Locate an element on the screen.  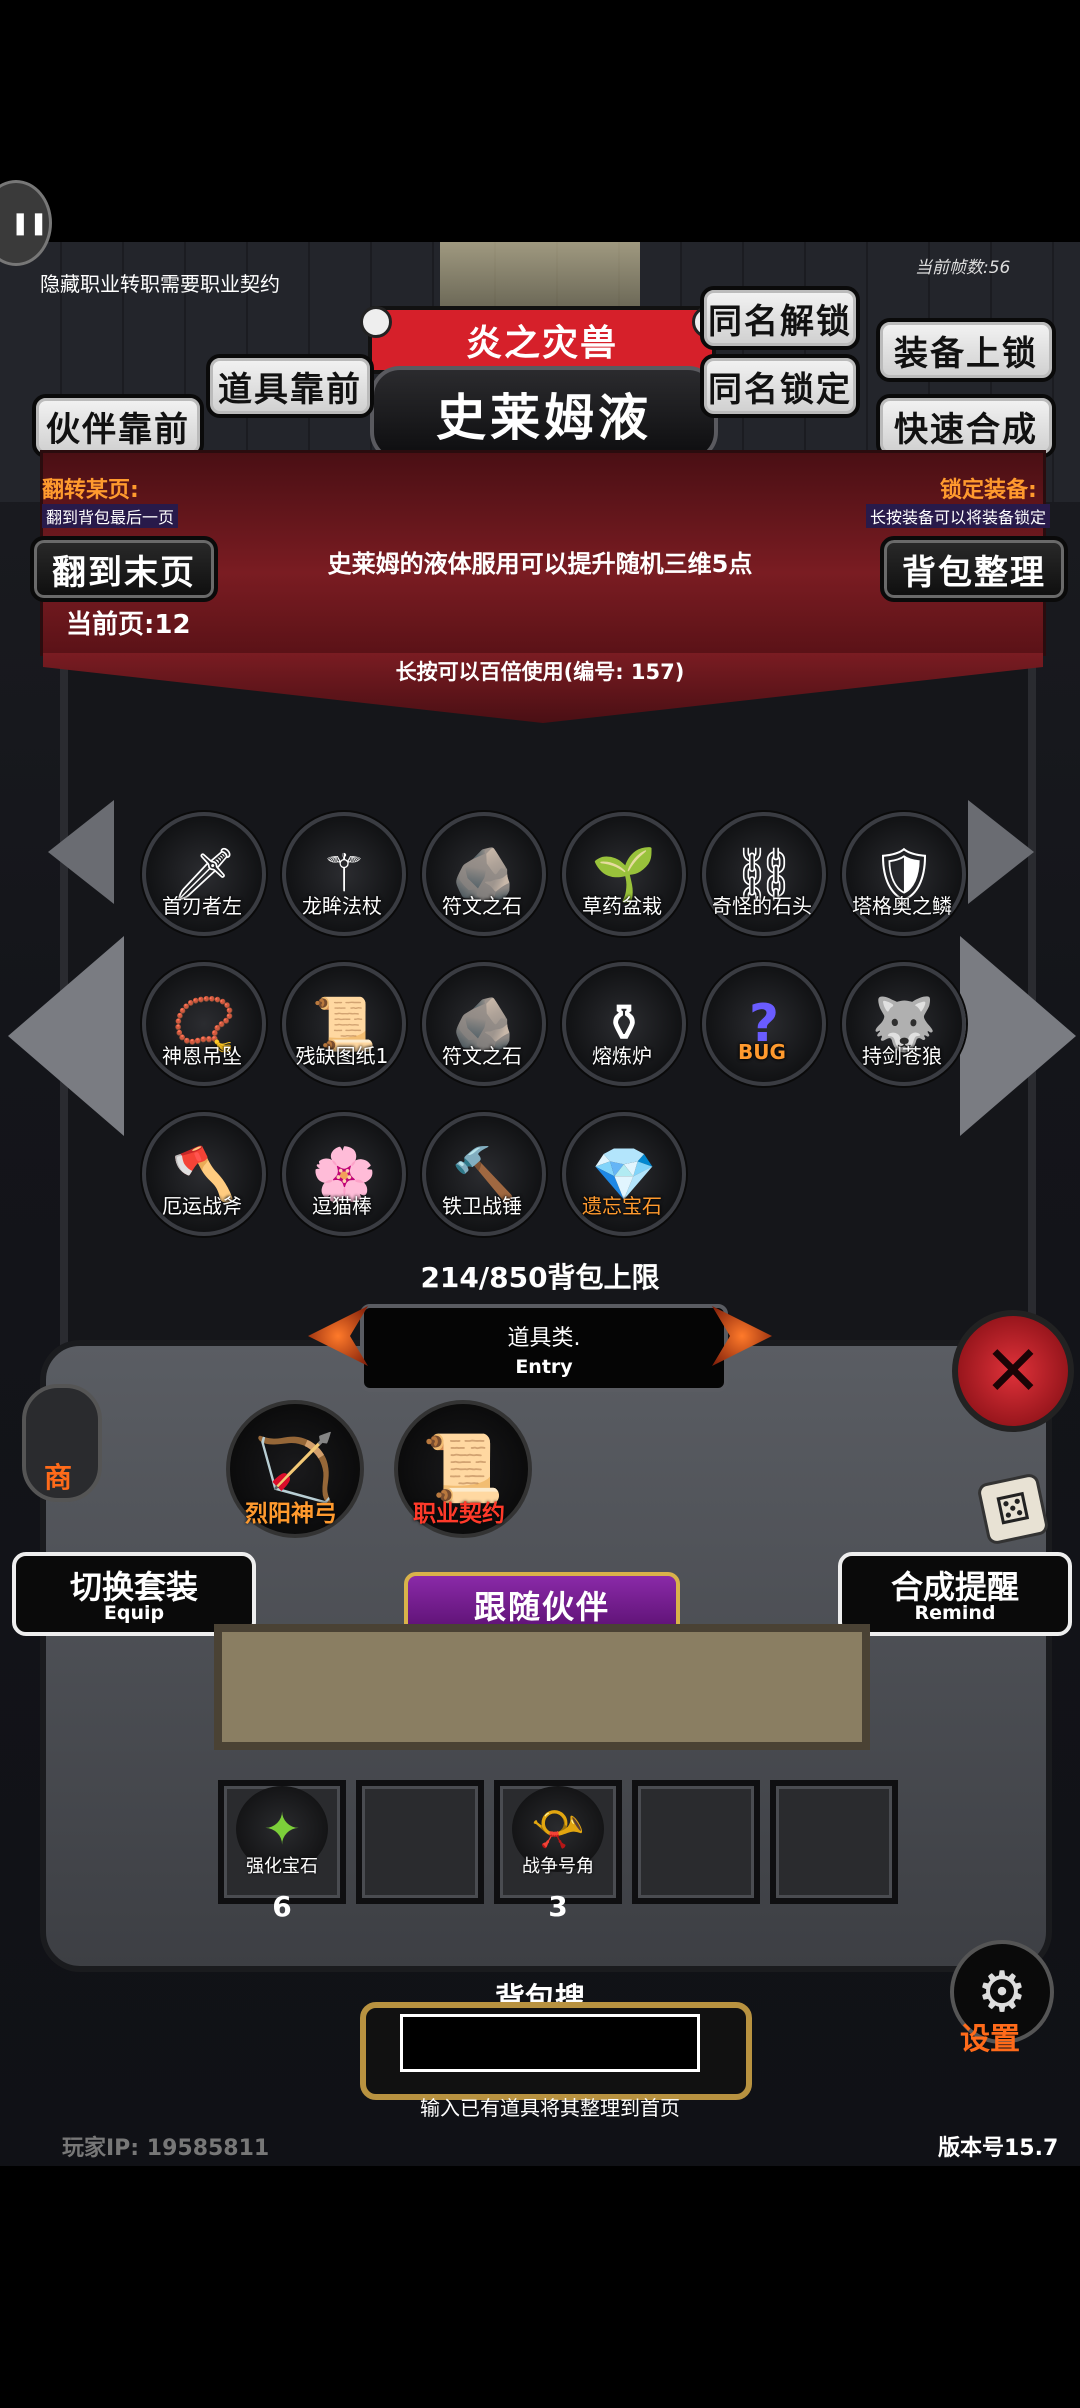
quick-slot-count: 3 is located at coordinates (558, 1906).